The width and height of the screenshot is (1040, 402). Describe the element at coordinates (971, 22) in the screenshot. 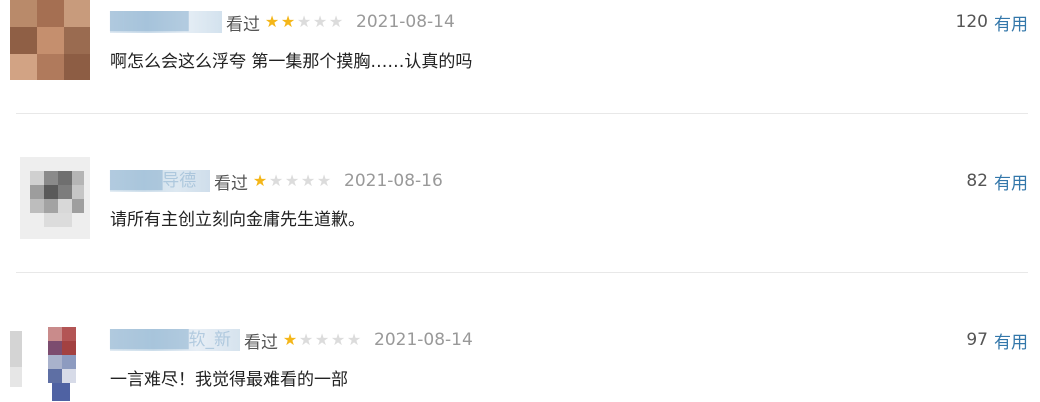

I see `vote-count: 120` at that location.